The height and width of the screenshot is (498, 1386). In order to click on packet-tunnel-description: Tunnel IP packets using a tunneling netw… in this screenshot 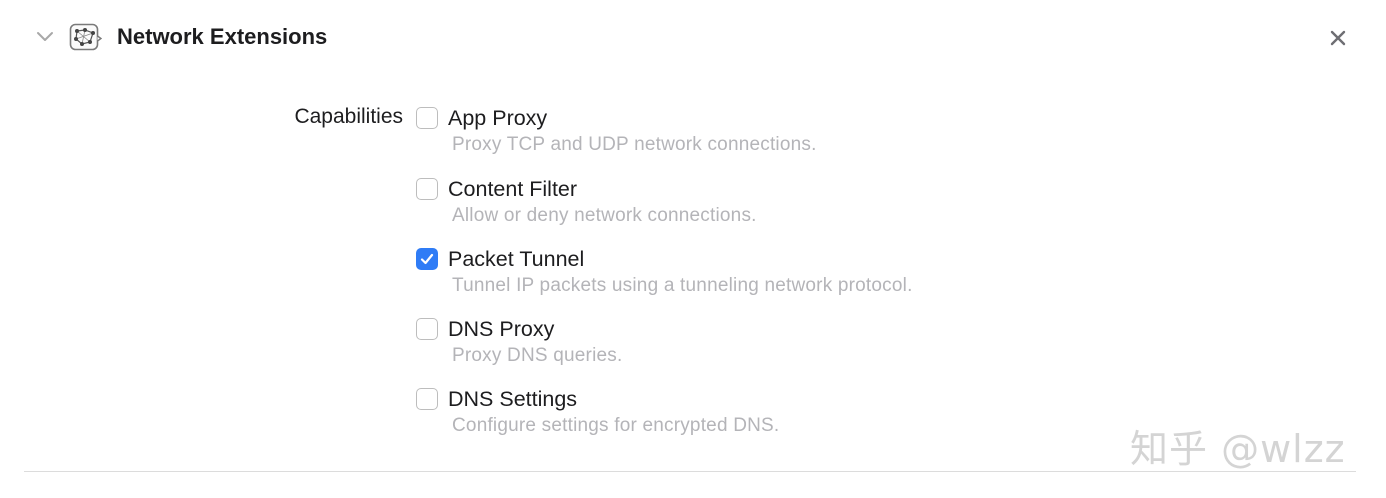, I will do `click(682, 285)`.